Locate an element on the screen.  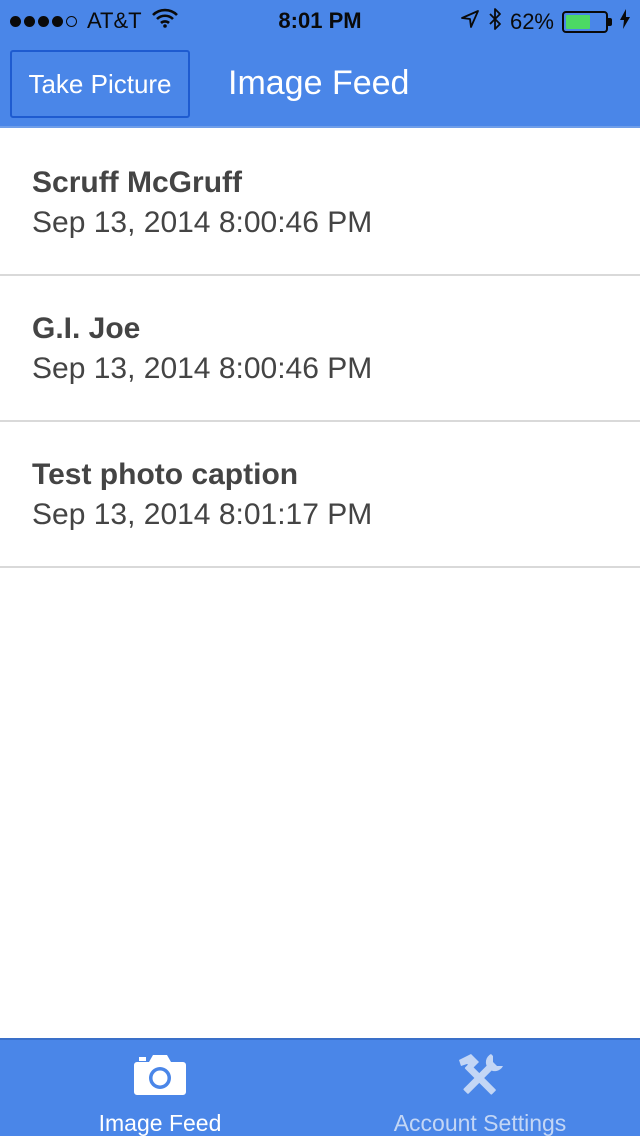
bluetooth-icon is located at coordinates (495, 22).